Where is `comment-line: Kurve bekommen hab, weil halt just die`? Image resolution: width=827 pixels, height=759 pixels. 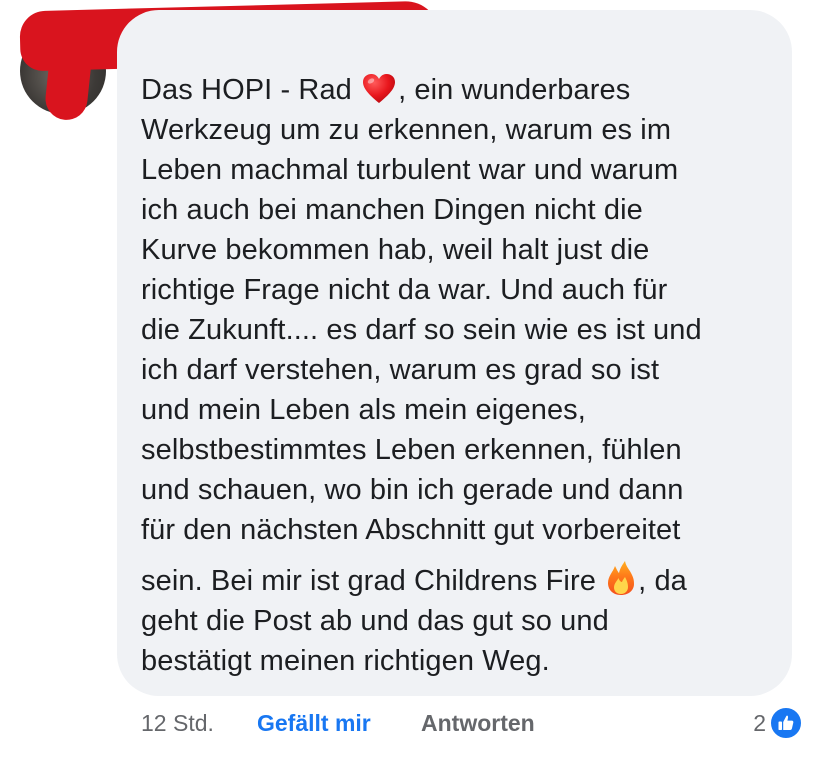
comment-line: Kurve bekommen hab, weil halt just die is located at coordinates (395, 250).